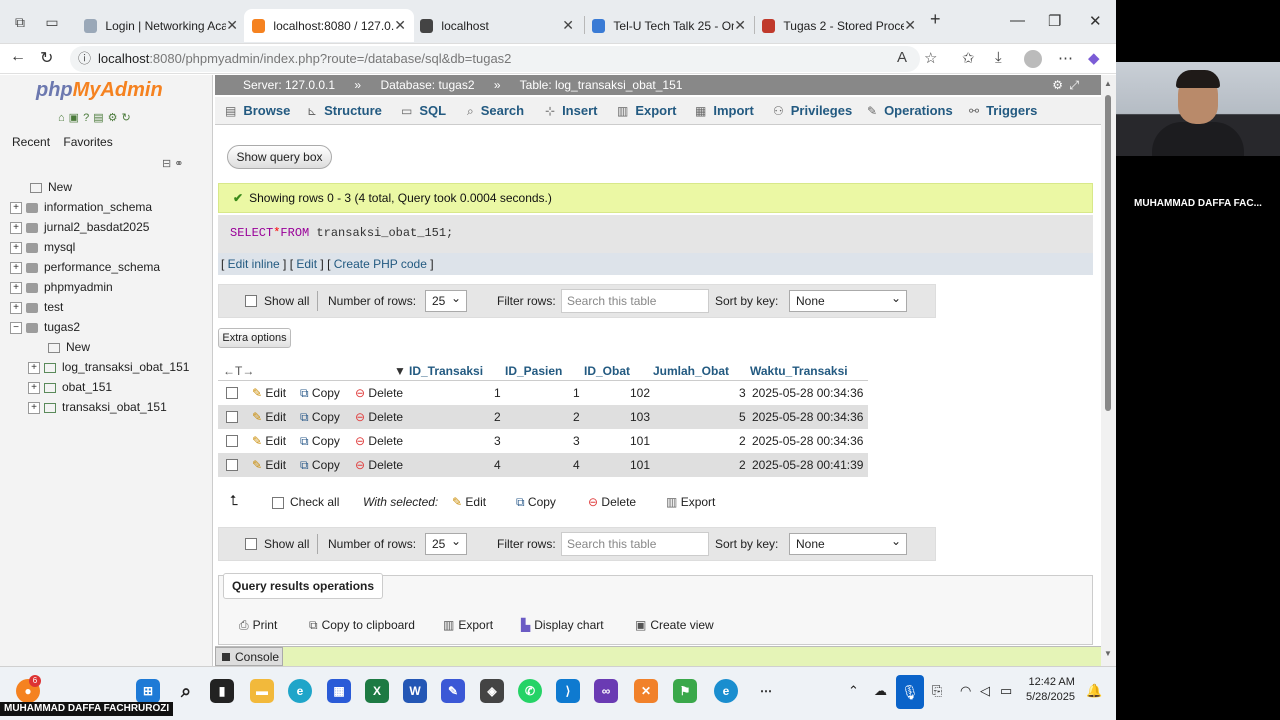  I want to click on bulk-delete-button: ⊖ Delete, so click(612, 502).